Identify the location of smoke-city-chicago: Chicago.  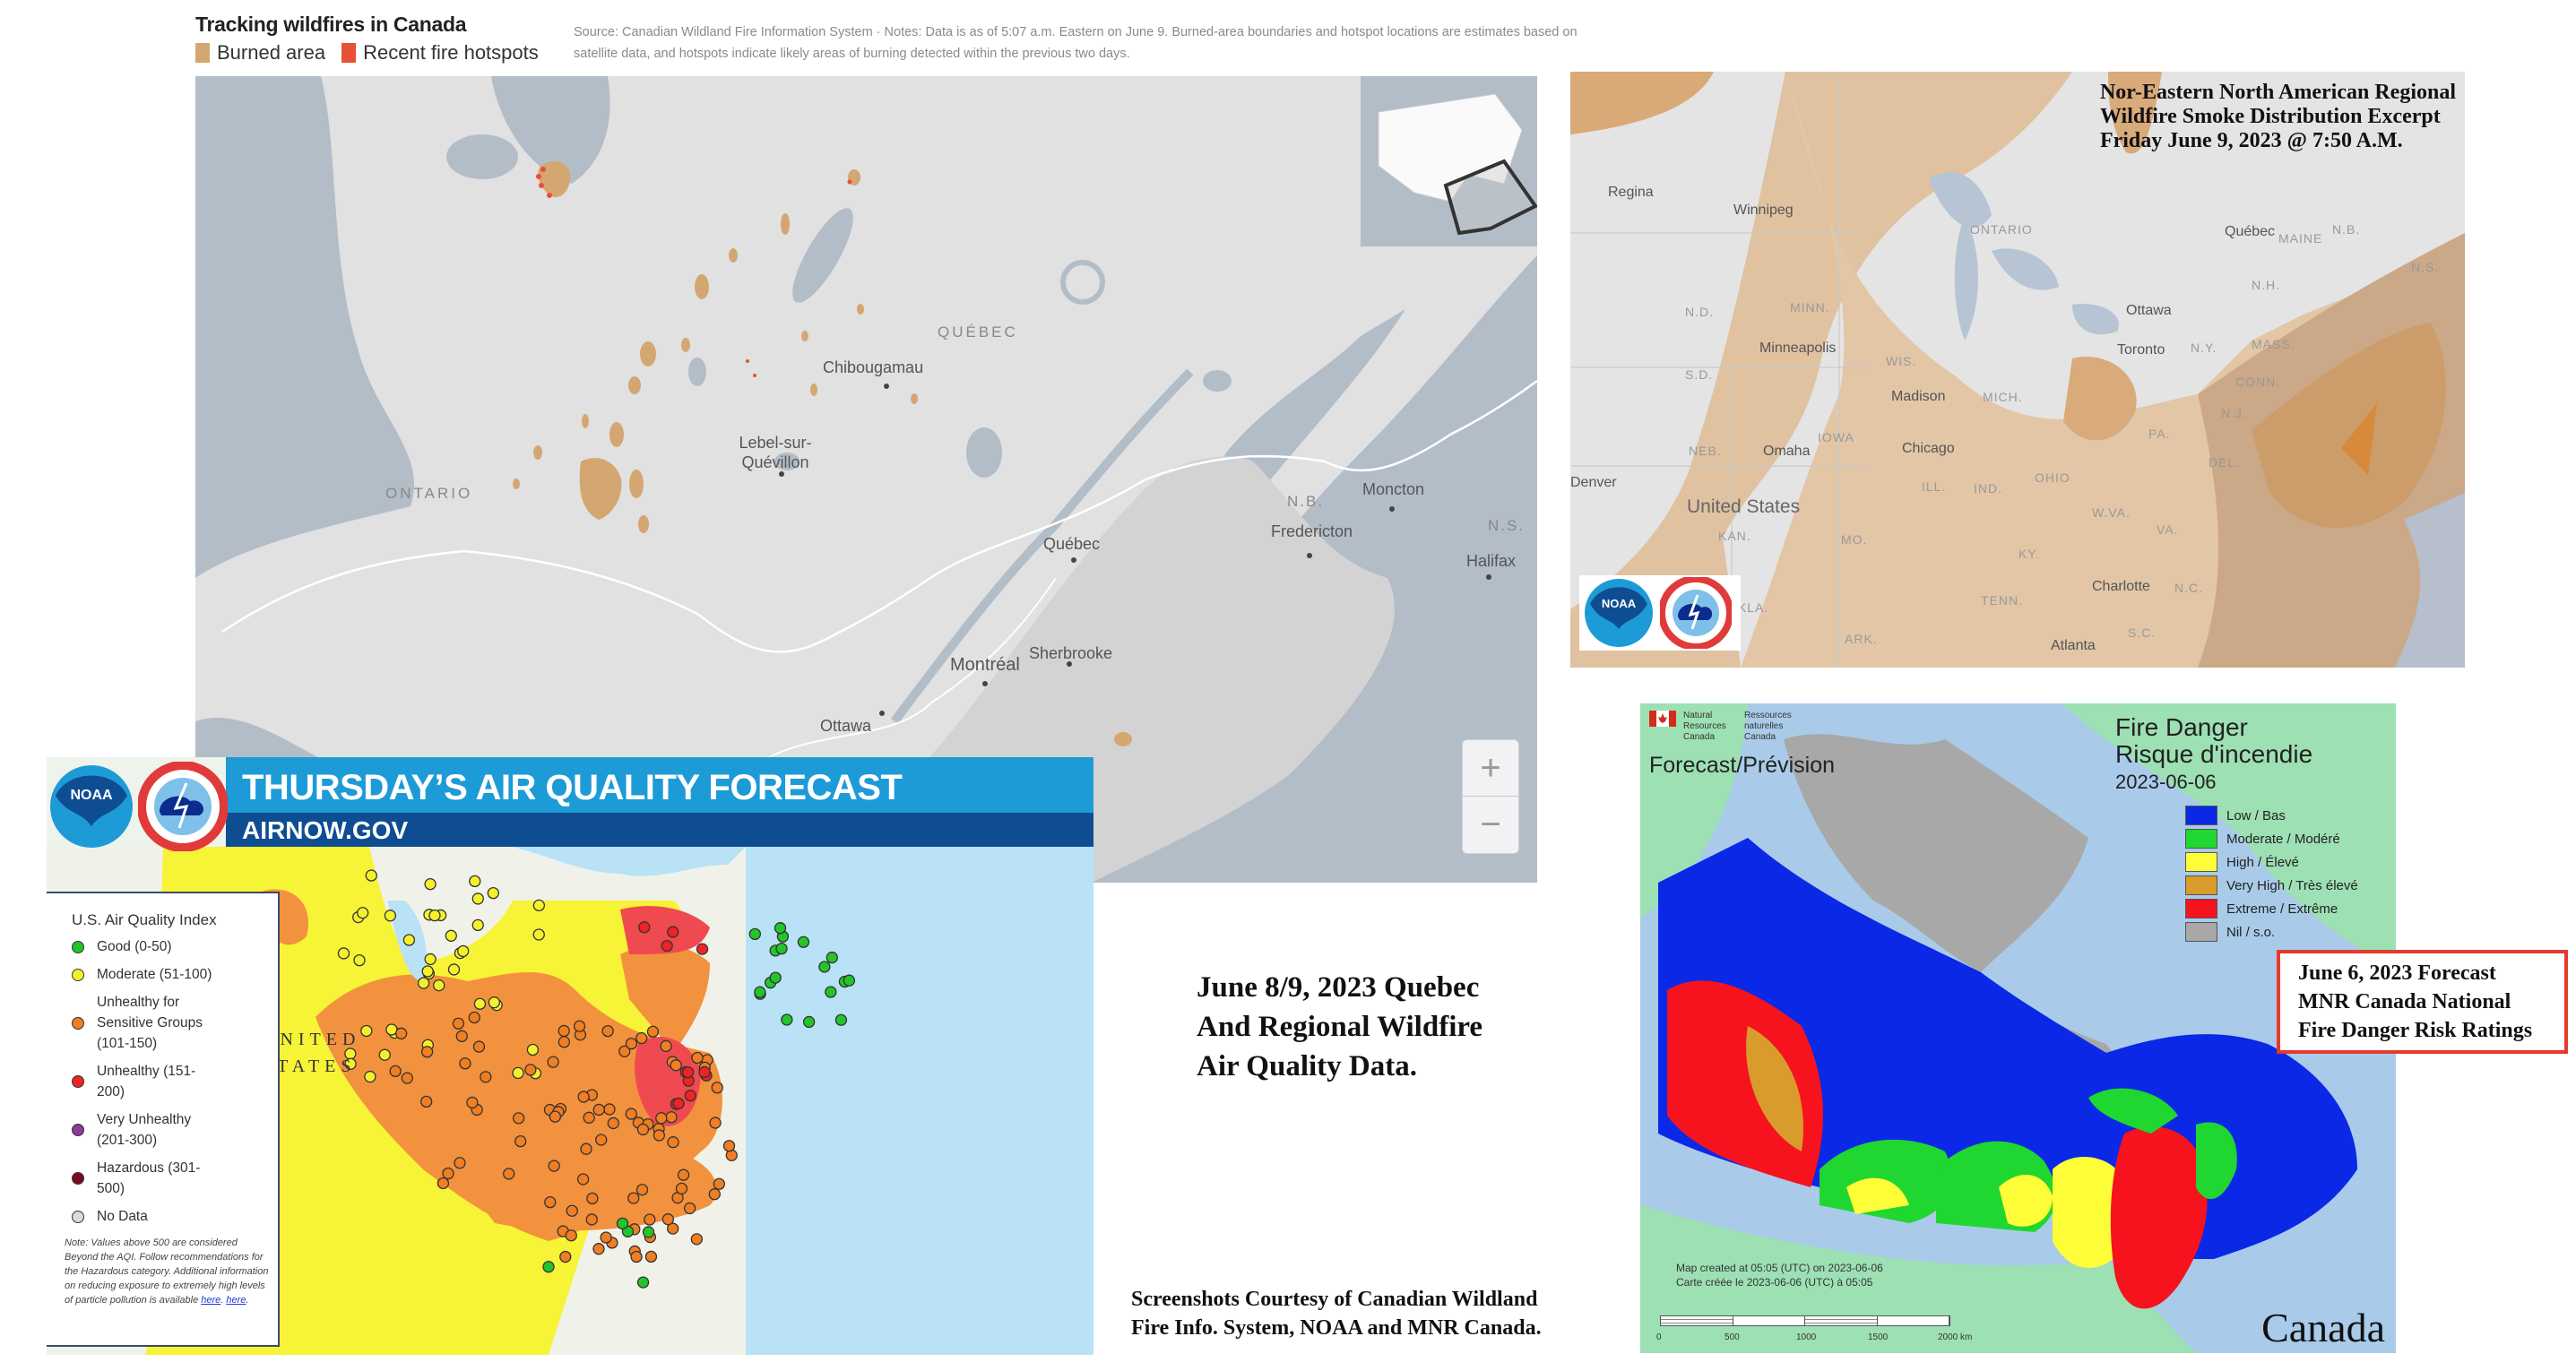
(1928, 448).